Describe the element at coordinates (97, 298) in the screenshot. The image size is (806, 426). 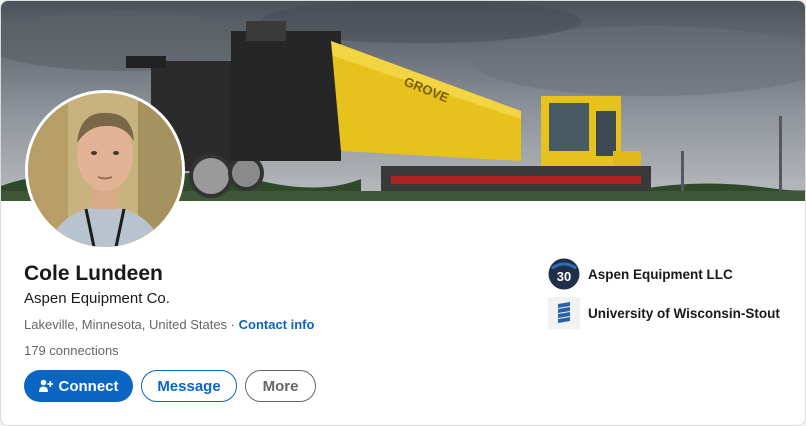
I see `profile-headline: Aspen Equipment Co.` at that location.